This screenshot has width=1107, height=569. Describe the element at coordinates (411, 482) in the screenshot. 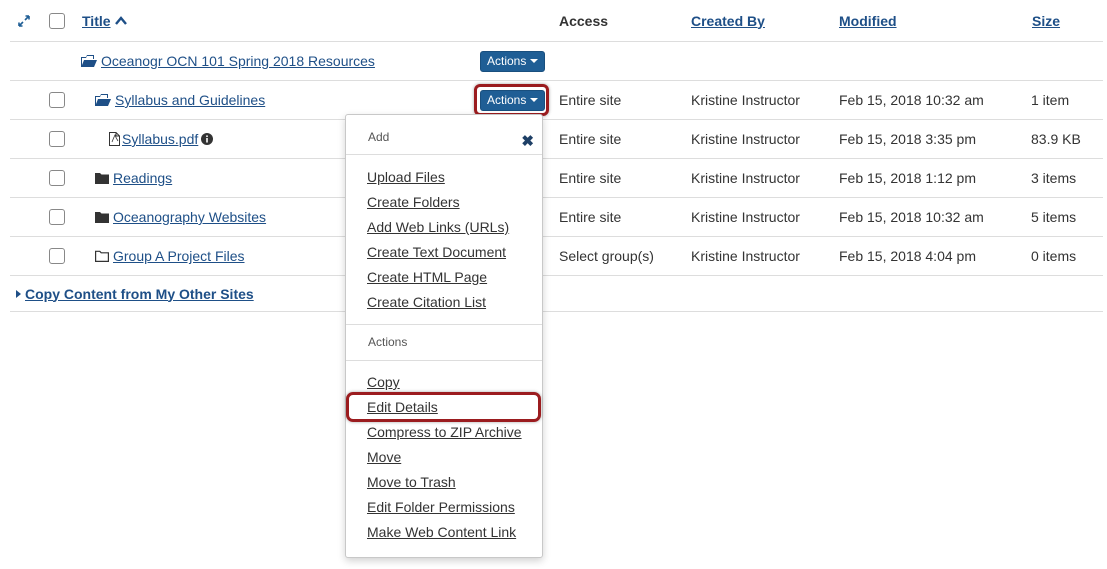

I see `menu-move-to-trash: Move to Trash` at that location.